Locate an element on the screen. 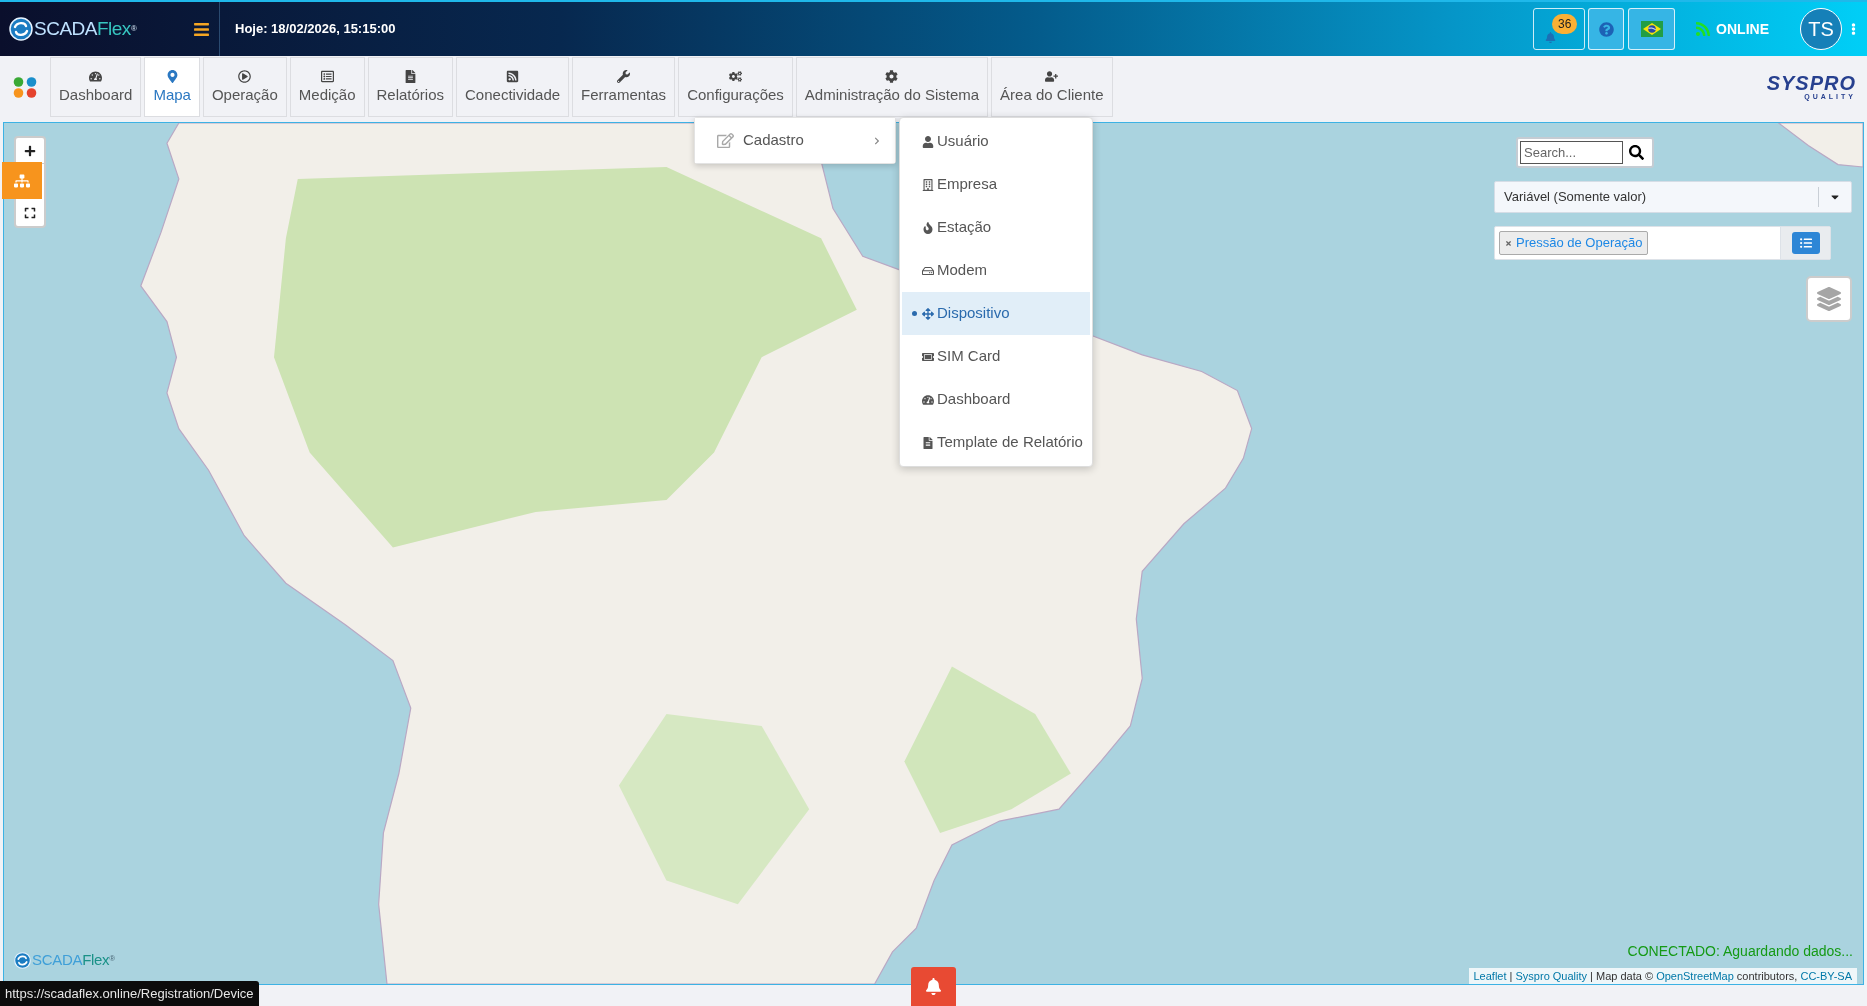  bullet-icon is located at coordinates (914, 313).